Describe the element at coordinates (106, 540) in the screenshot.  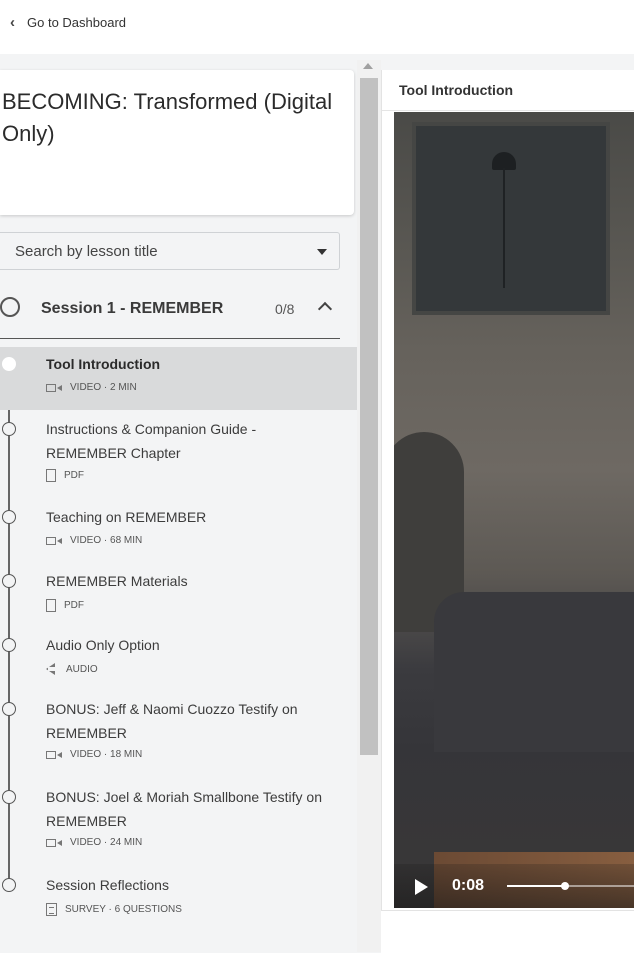
I see `lesson-meta-text: VIDEO · 68 MIN` at that location.